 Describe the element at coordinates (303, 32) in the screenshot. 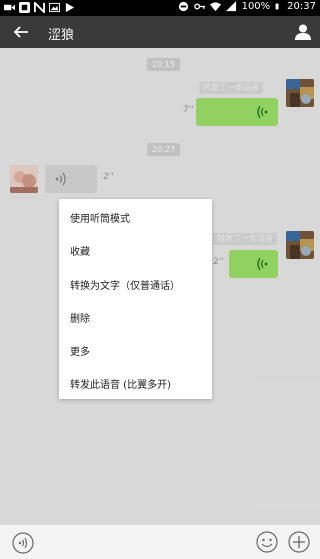

I see `person-icon` at that location.